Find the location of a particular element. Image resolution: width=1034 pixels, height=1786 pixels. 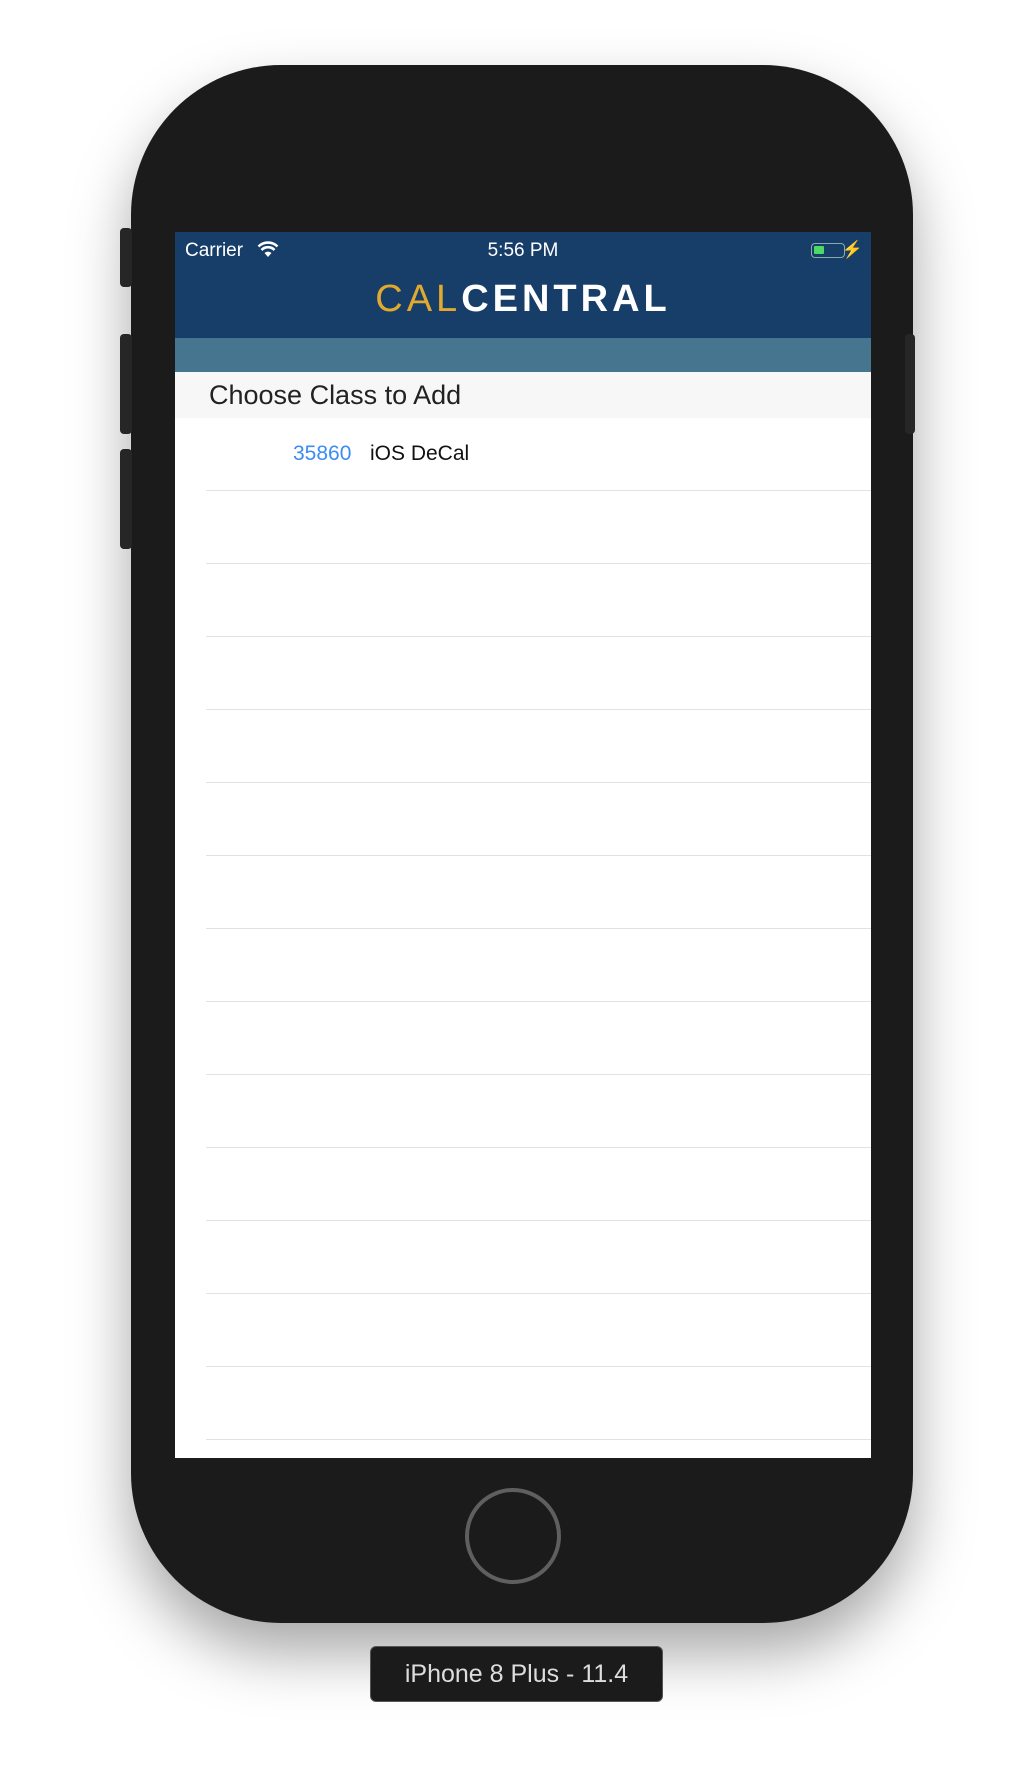

class-number: 35860 is located at coordinates (322, 453).